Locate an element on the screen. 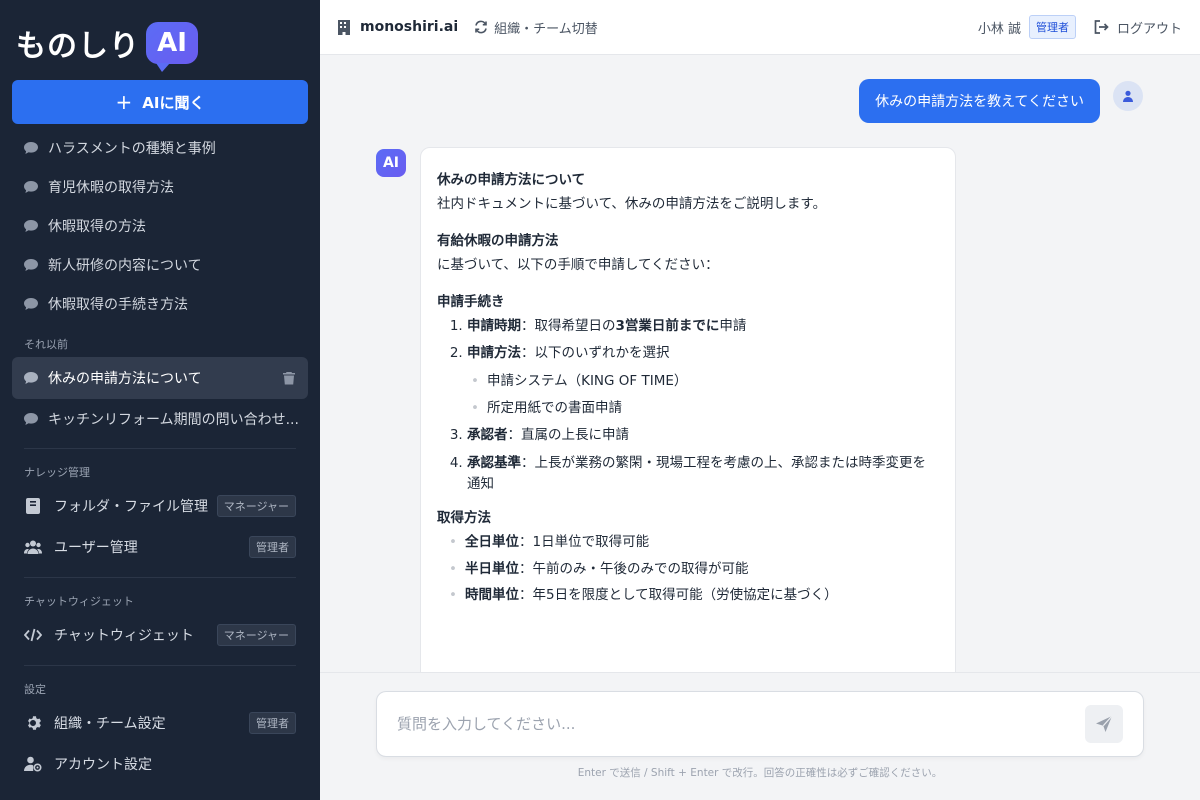 The image size is (1200, 800). users-icon is located at coordinates (33, 547).